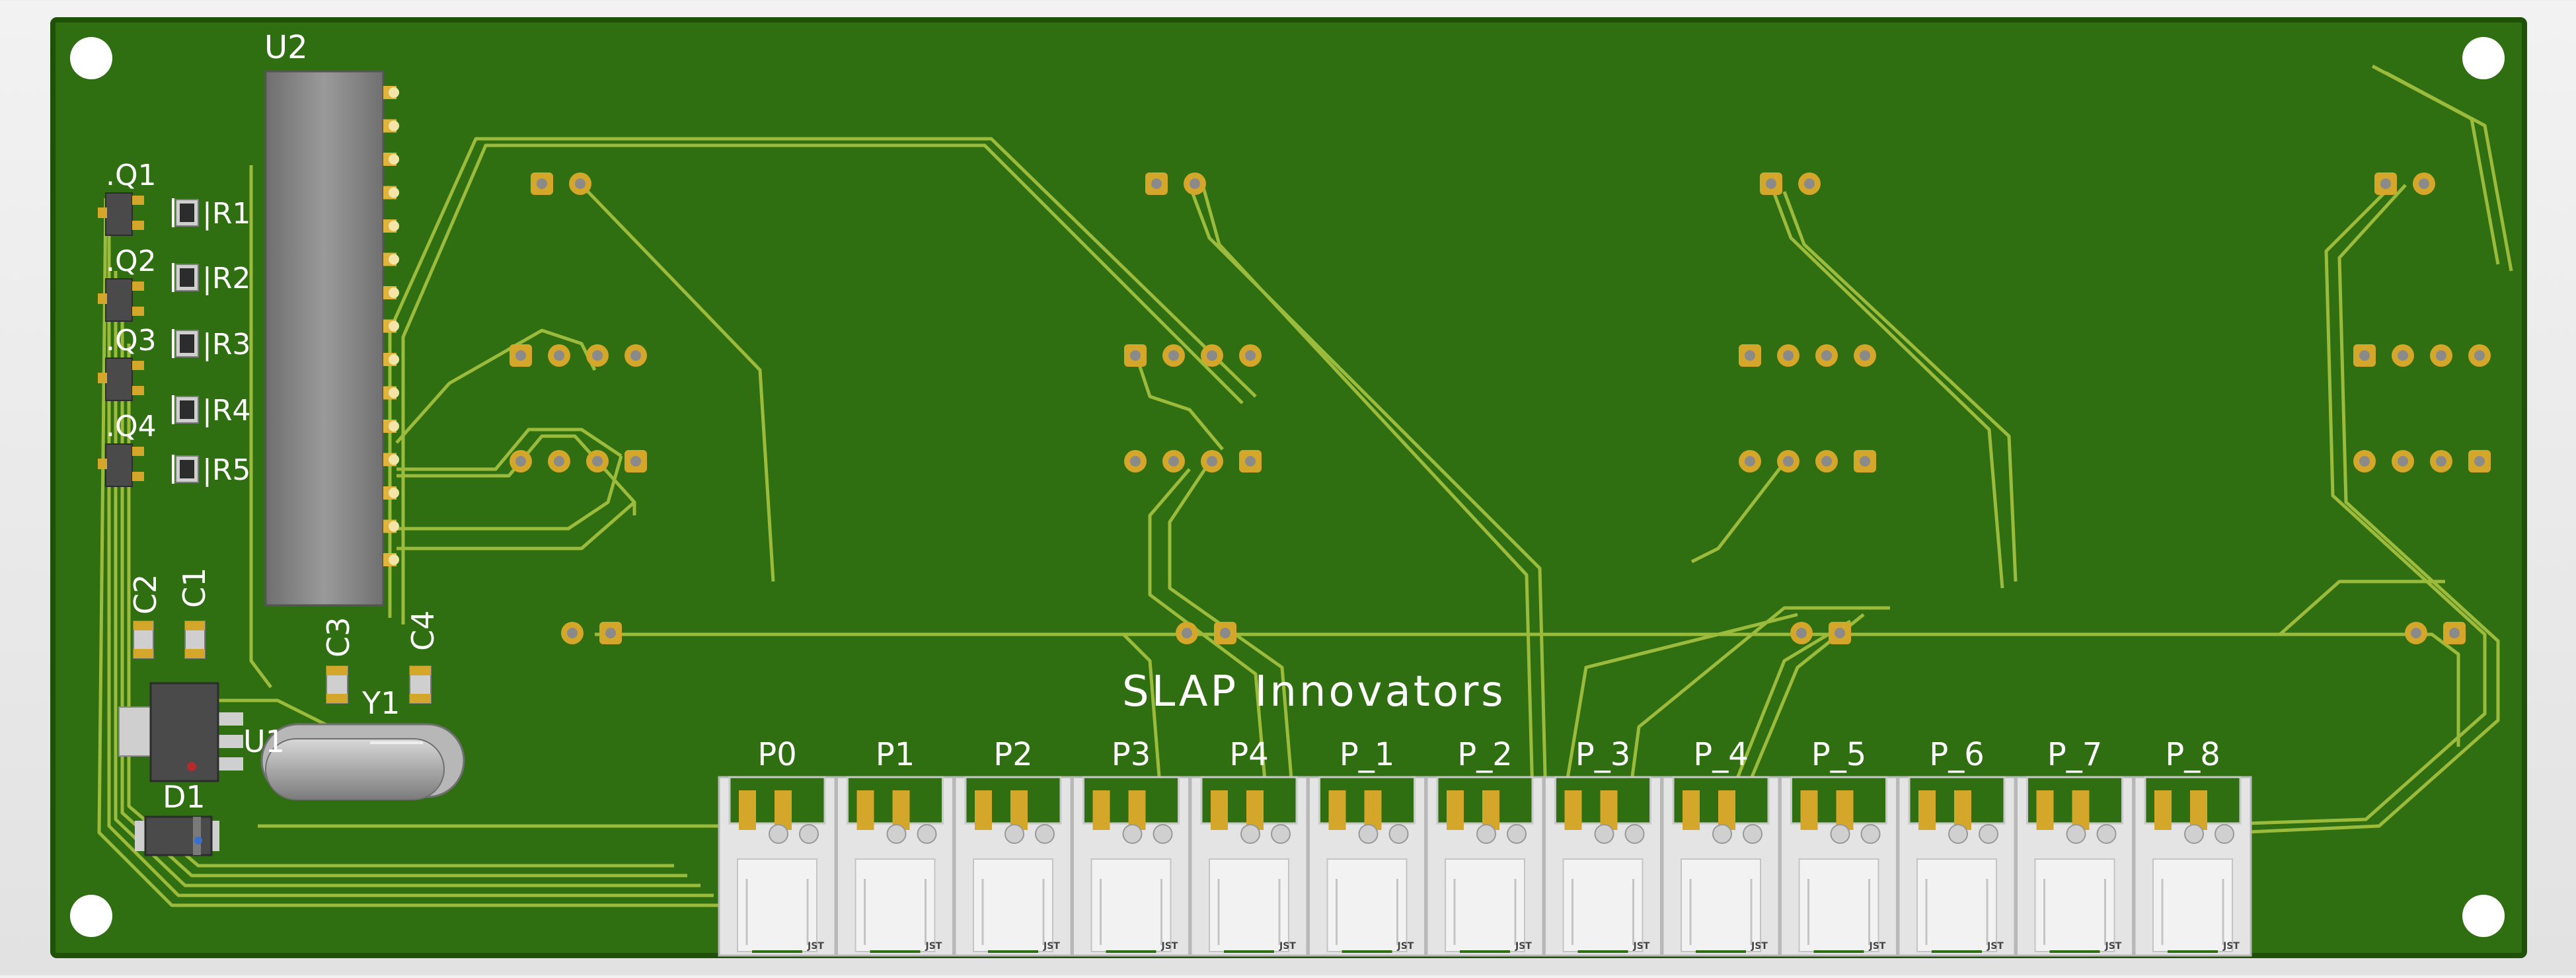  Describe the element at coordinates (1367, 754) in the screenshot. I see `connector-label: P_1` at that location.